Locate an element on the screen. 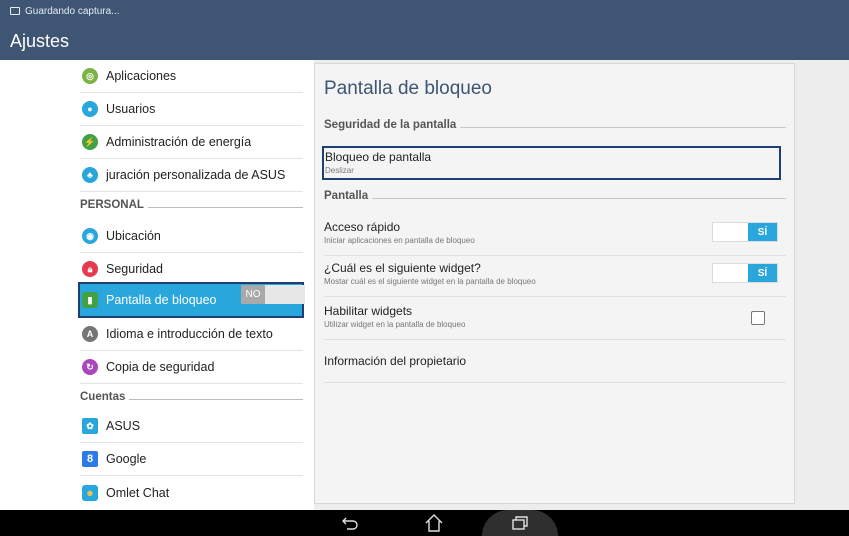 The width and height of the screenshot is (849, 536). section-personal: PERSONAL is located at coordinates (191, 205).